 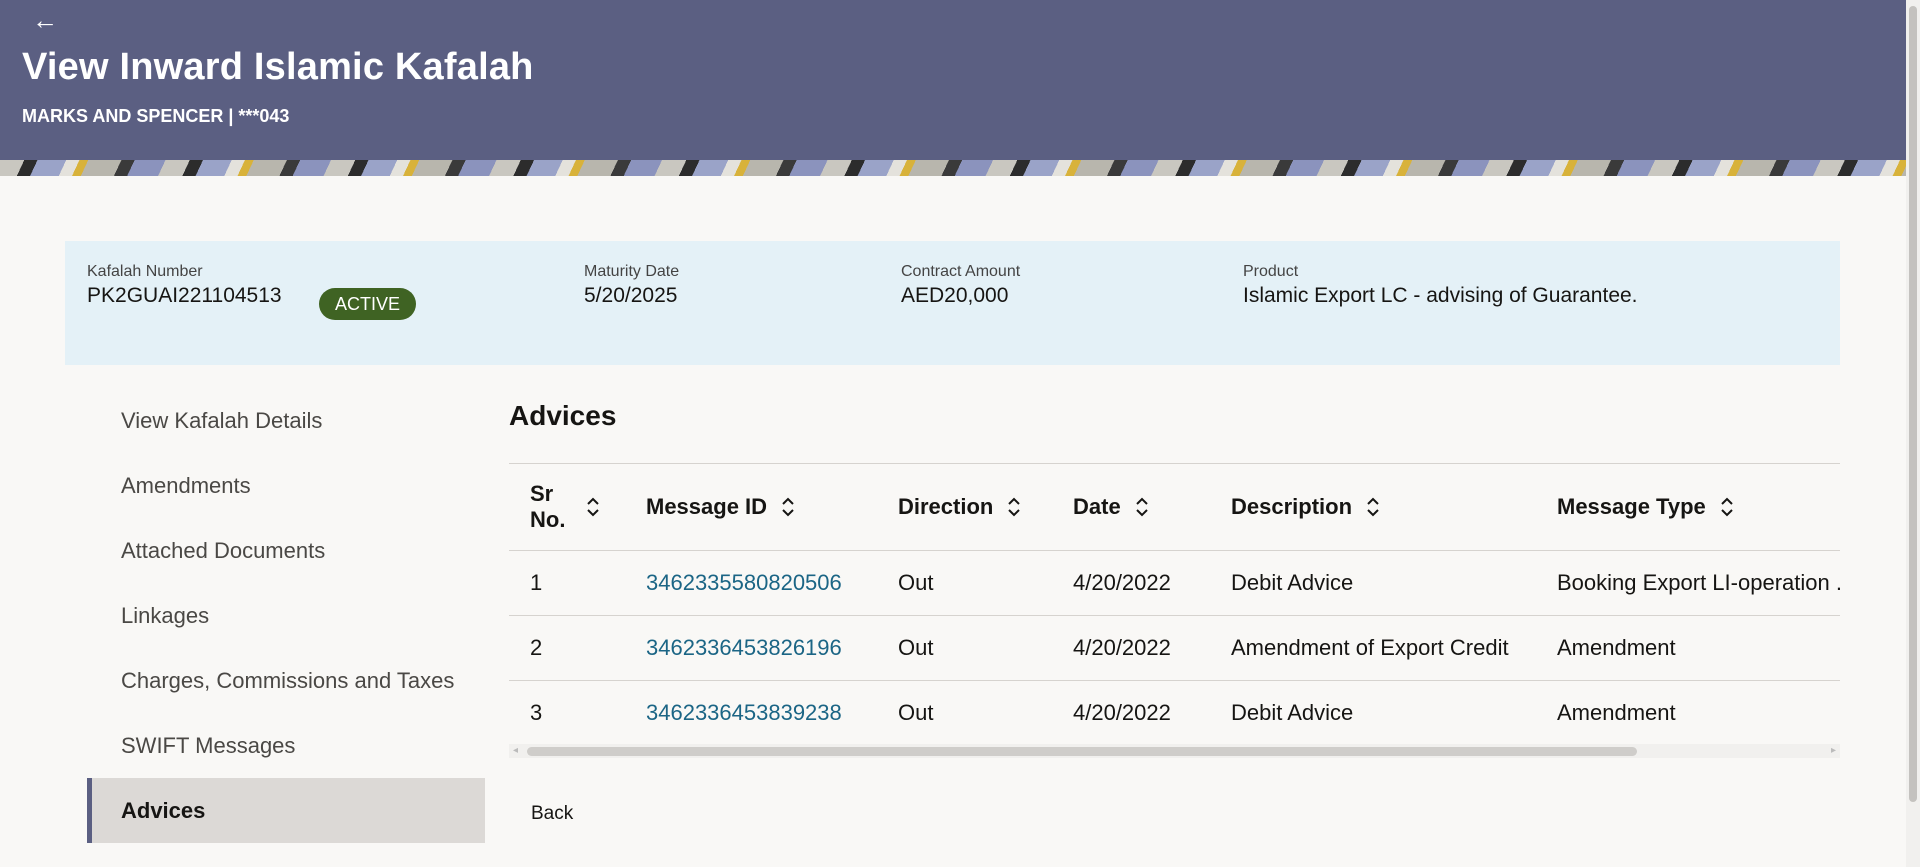 I want to click on page-vertical-scrollbar, so click(x=1913, y=433).